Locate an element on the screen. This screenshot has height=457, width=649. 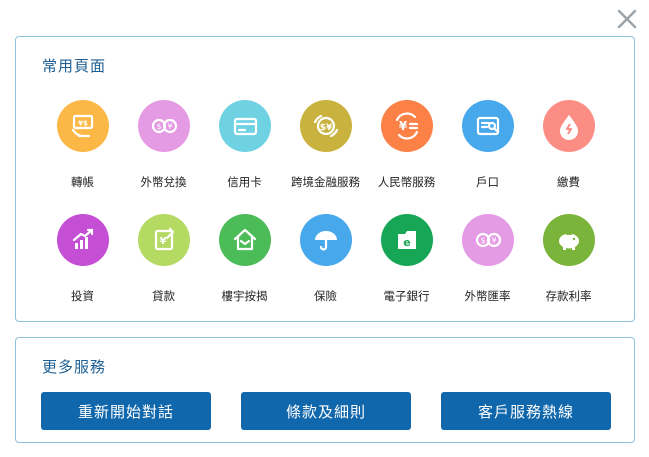
mortgage-icon is located at coordinates (244, 240).